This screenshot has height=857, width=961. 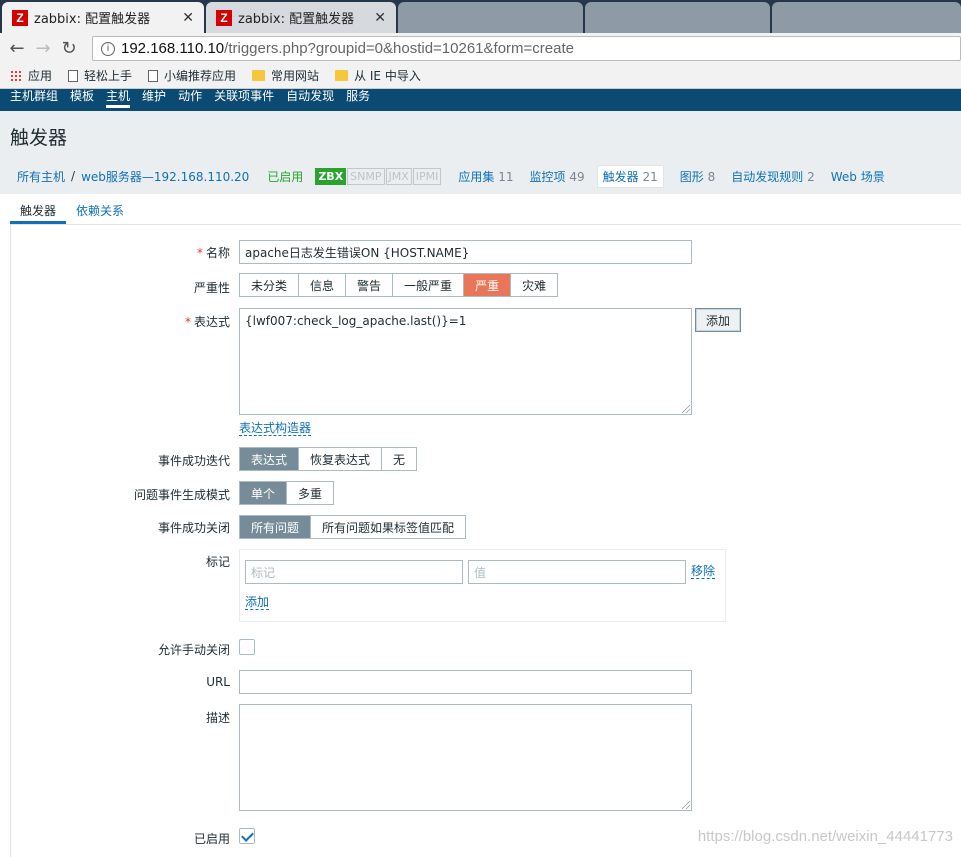 I want to click on tag-remove-link: 移除, so click(x=703, y=572).